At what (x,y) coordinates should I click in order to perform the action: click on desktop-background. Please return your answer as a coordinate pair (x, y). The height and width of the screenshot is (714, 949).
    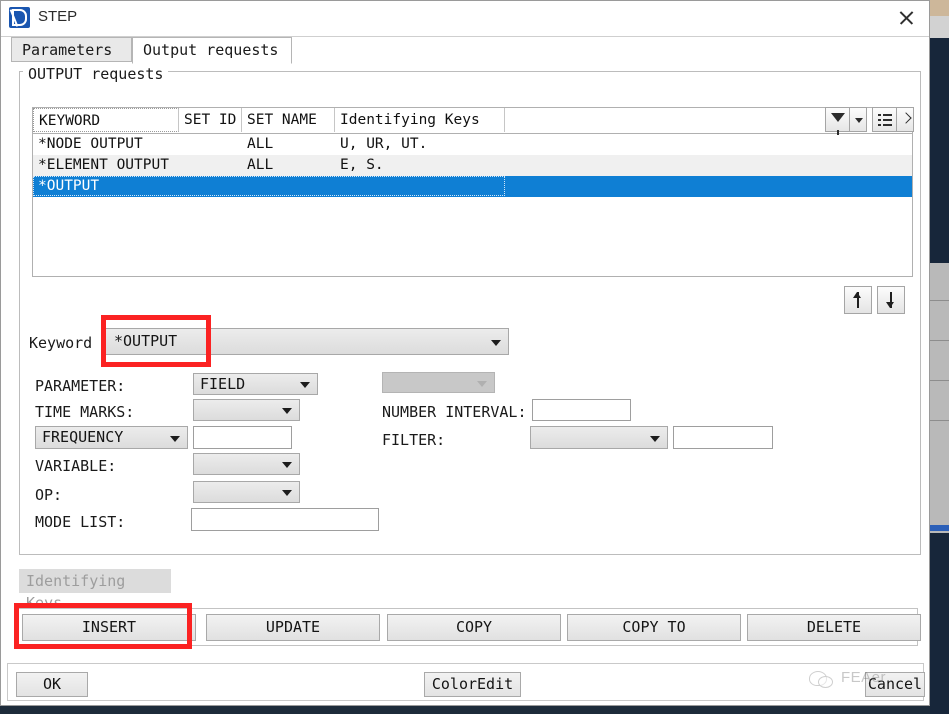
    Looking at the image, I should click on (939, 357).